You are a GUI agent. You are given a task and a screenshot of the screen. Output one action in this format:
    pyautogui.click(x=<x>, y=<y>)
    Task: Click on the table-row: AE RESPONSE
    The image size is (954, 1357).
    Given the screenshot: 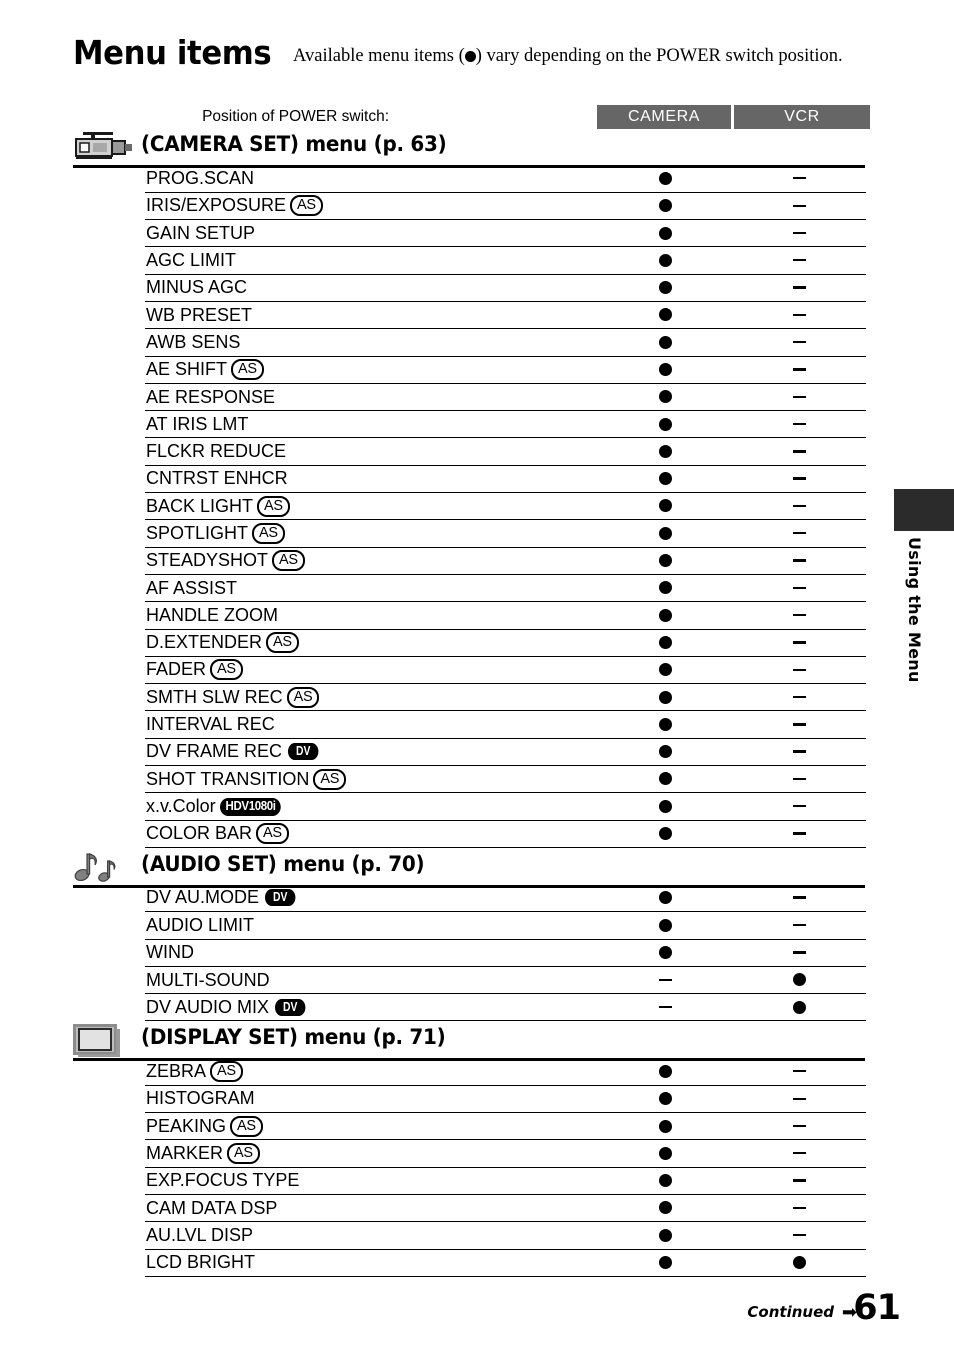 What is the action you would take?
    pyautogui.click(x=469, y=397)
    